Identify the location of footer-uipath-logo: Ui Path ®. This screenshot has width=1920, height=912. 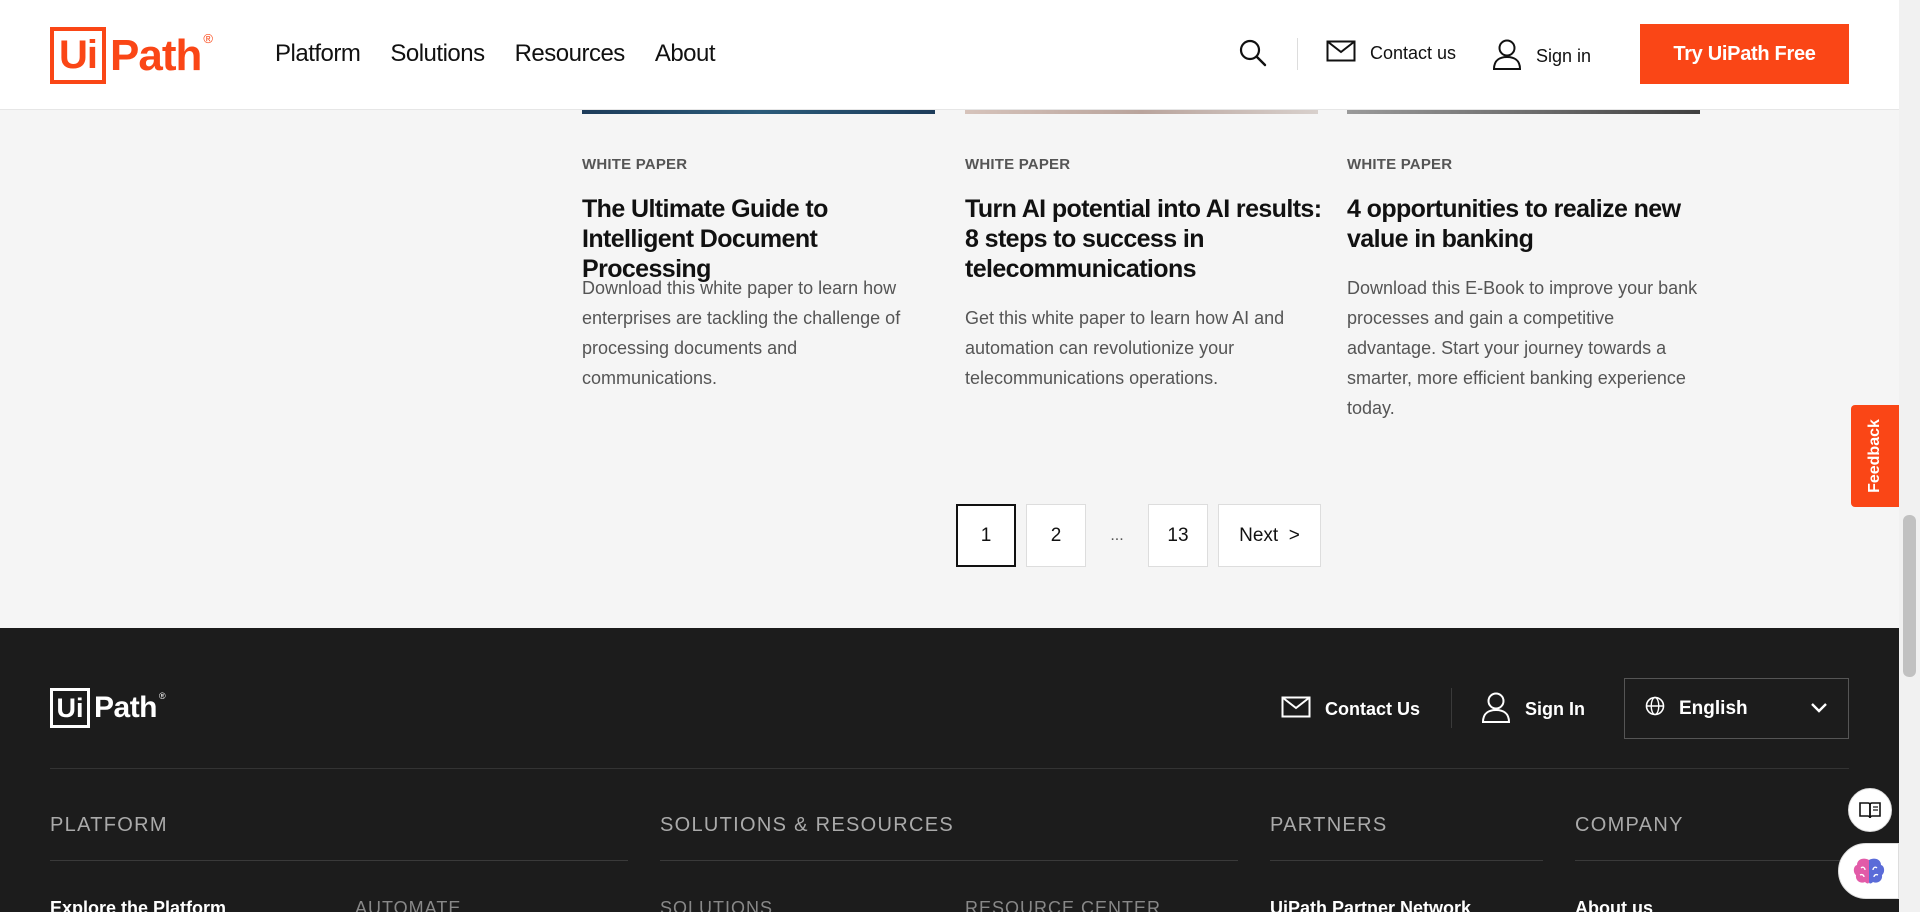
(108, 708).